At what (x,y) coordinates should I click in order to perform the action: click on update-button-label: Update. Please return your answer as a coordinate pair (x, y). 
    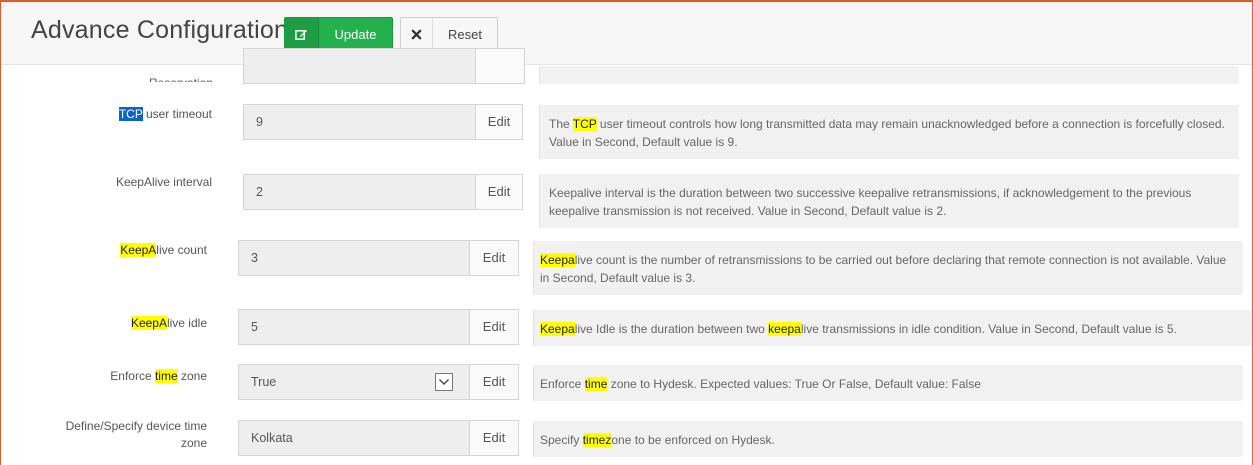
    Looking at the image, I should click on (355, 34).